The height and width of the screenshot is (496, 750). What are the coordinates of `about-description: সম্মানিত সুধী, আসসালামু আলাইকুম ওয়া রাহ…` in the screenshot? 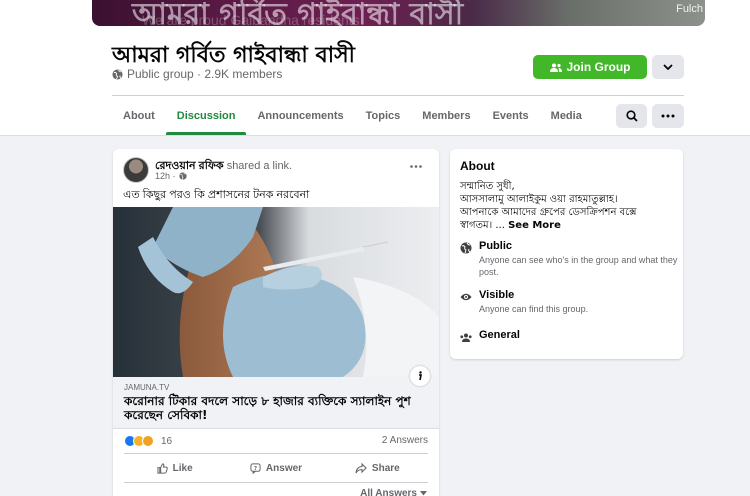 It's located at (567, 206).